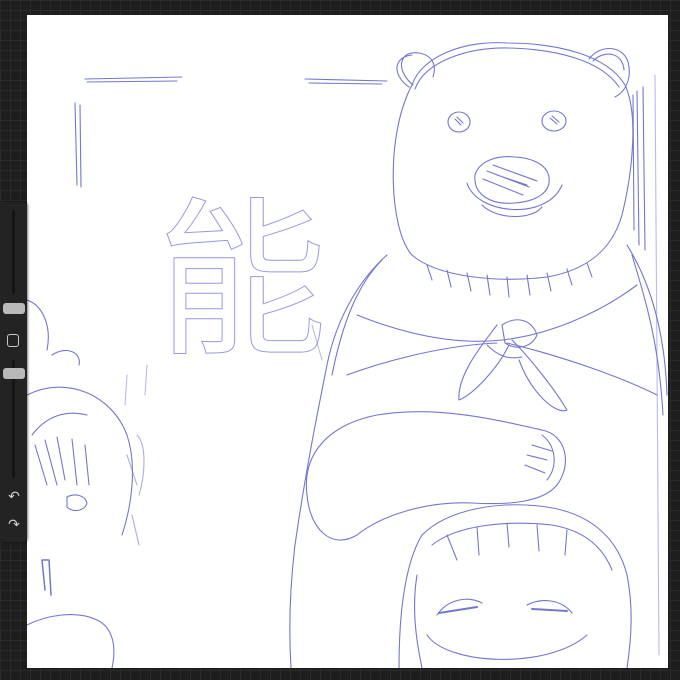 The width and height of the screenshot is (680, 680). What do you see at coordinates (242, 282) in the screenshot?
I see `sign-character: 能` at bounding box center [242, 282].